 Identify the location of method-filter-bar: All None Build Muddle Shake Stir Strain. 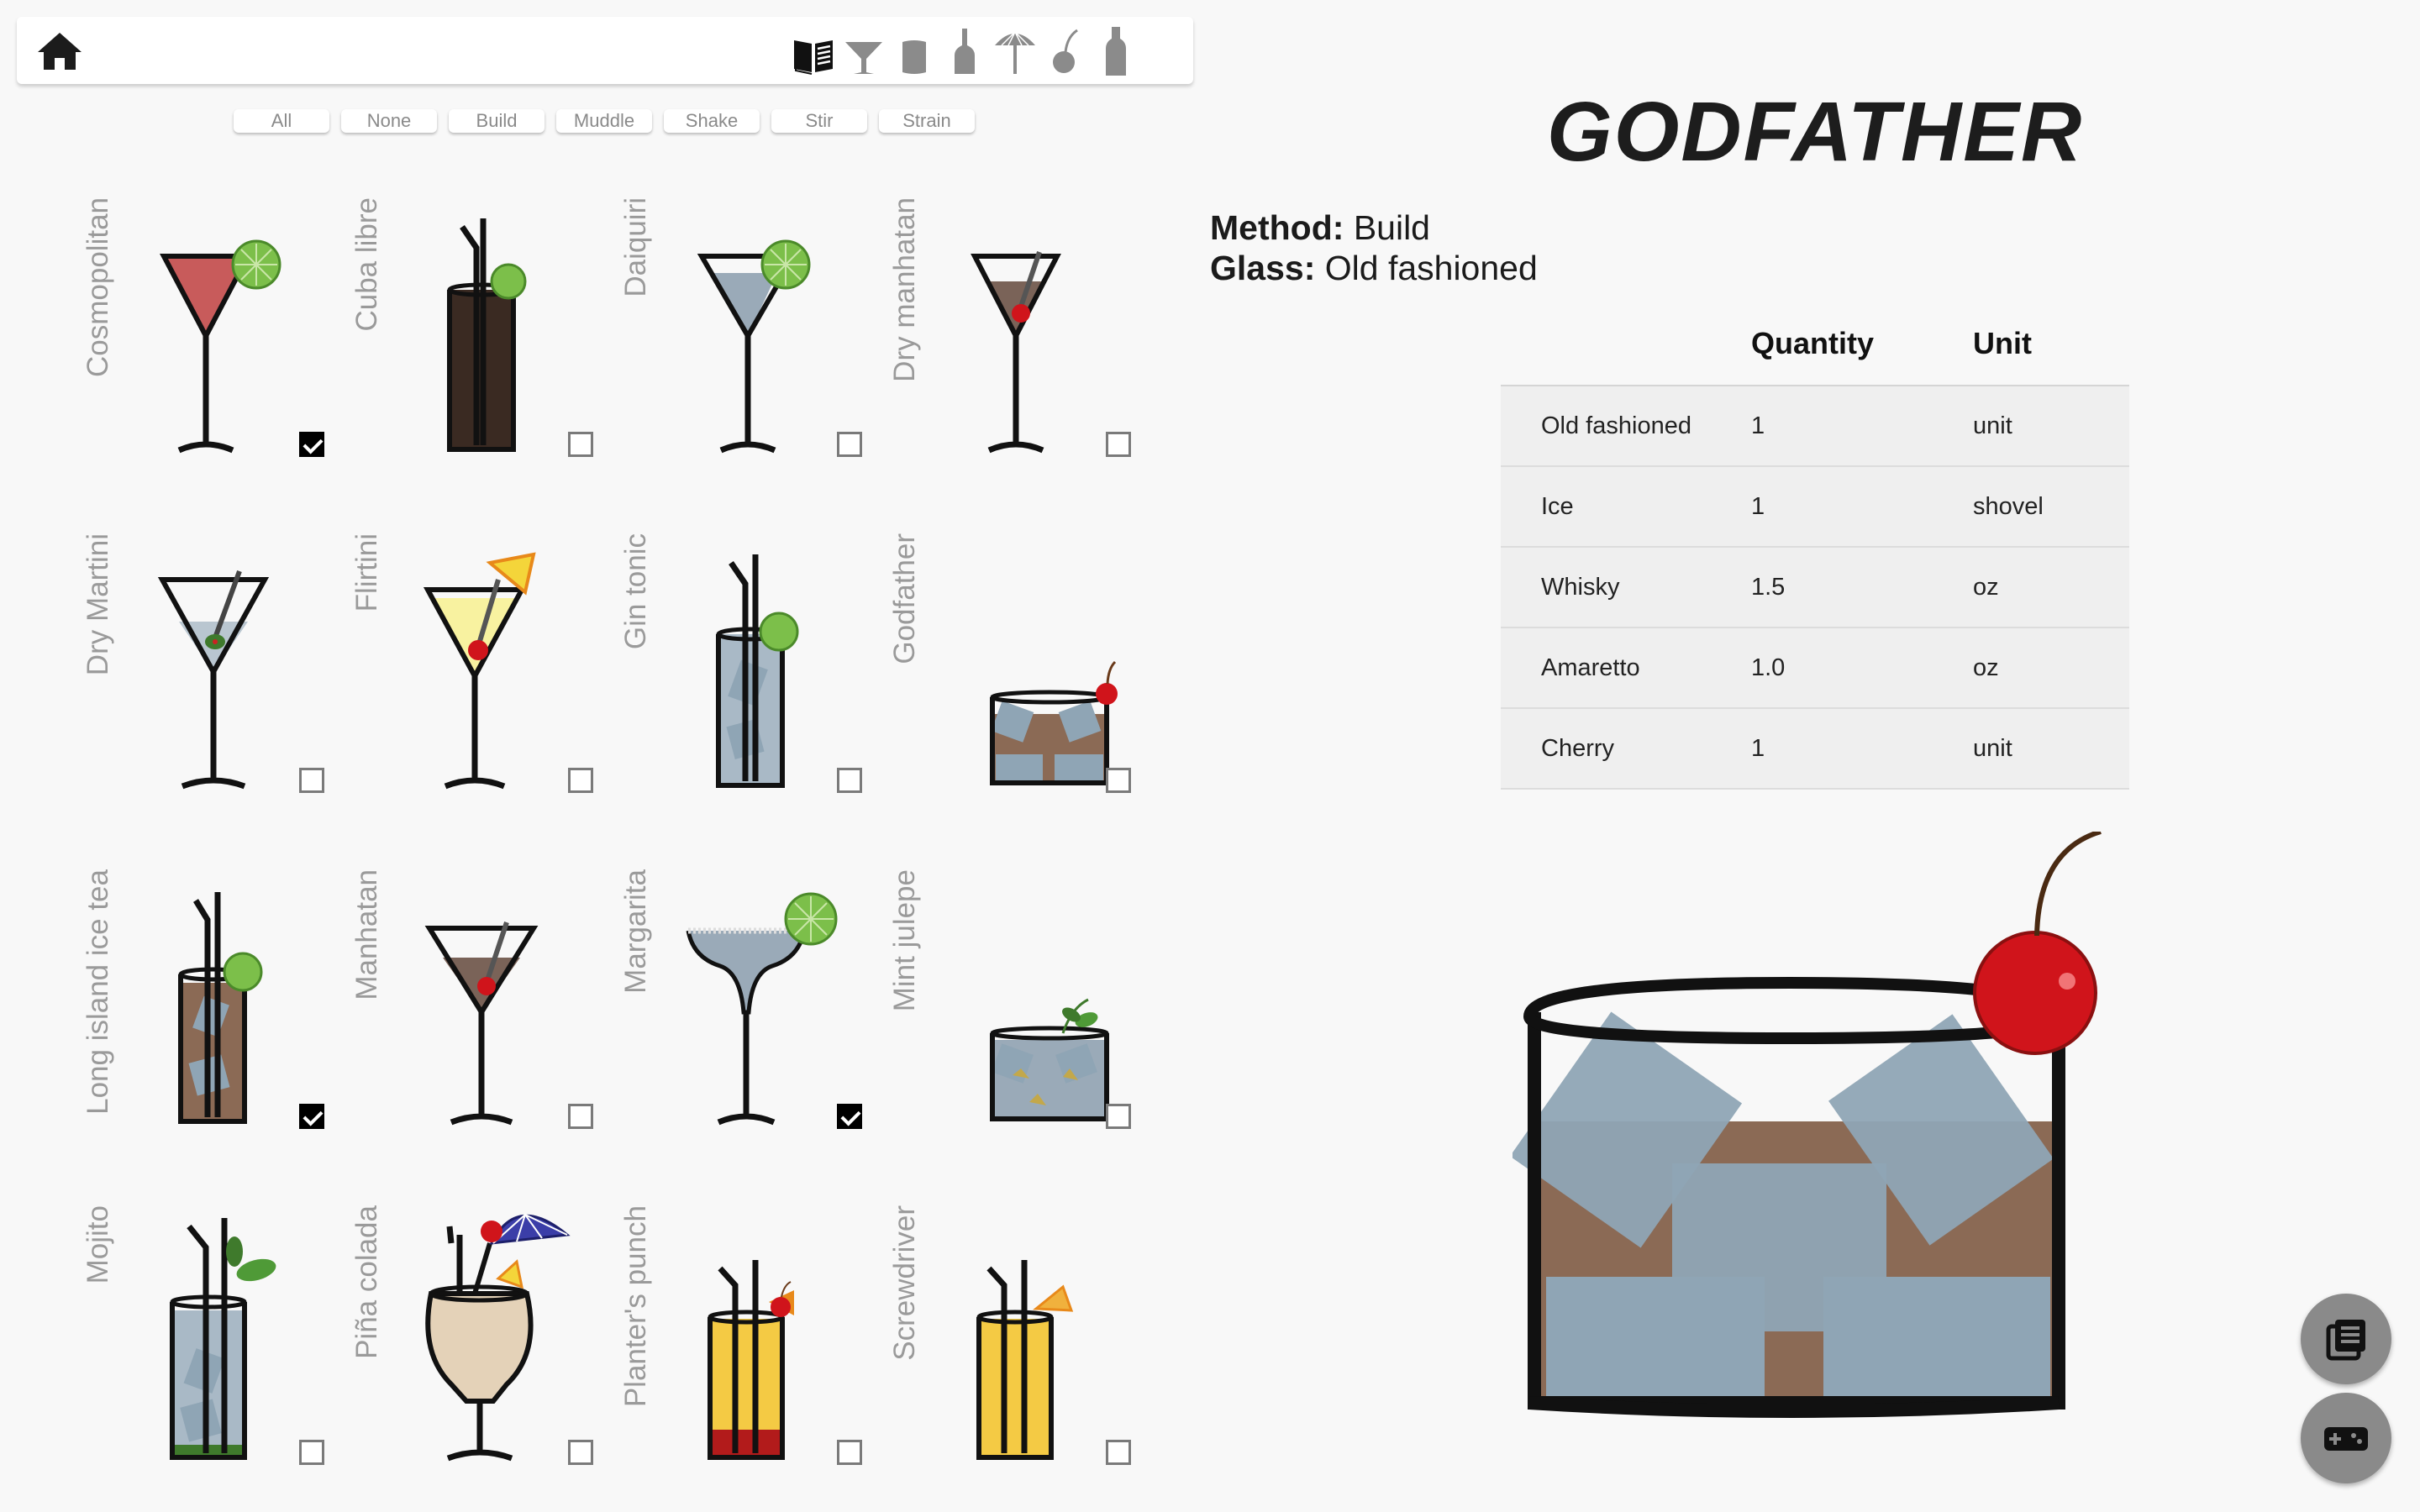
(604, 121).